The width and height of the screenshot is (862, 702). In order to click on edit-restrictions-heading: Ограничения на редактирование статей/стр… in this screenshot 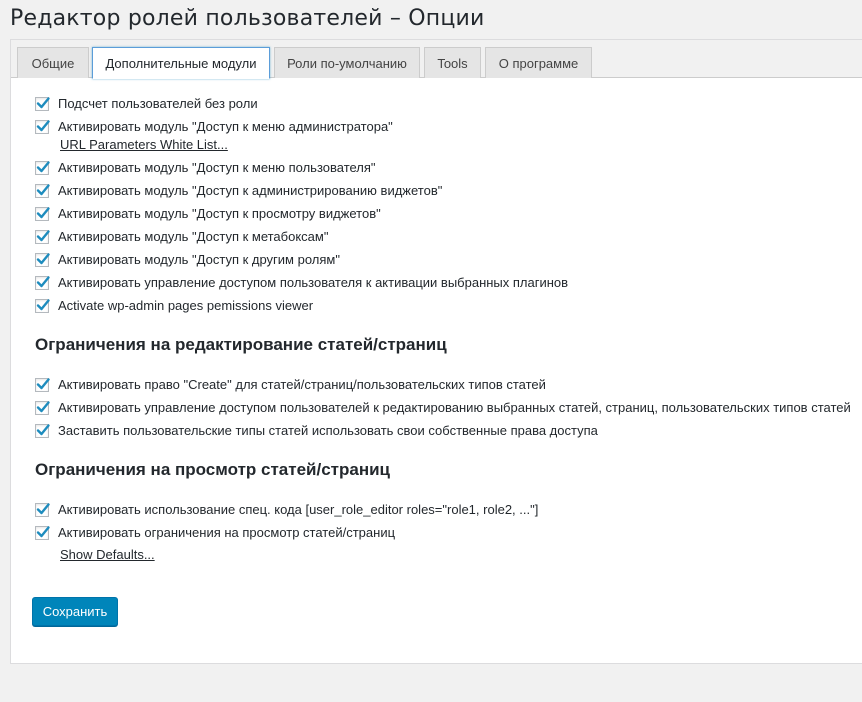, I will do `click(241, 344)`.